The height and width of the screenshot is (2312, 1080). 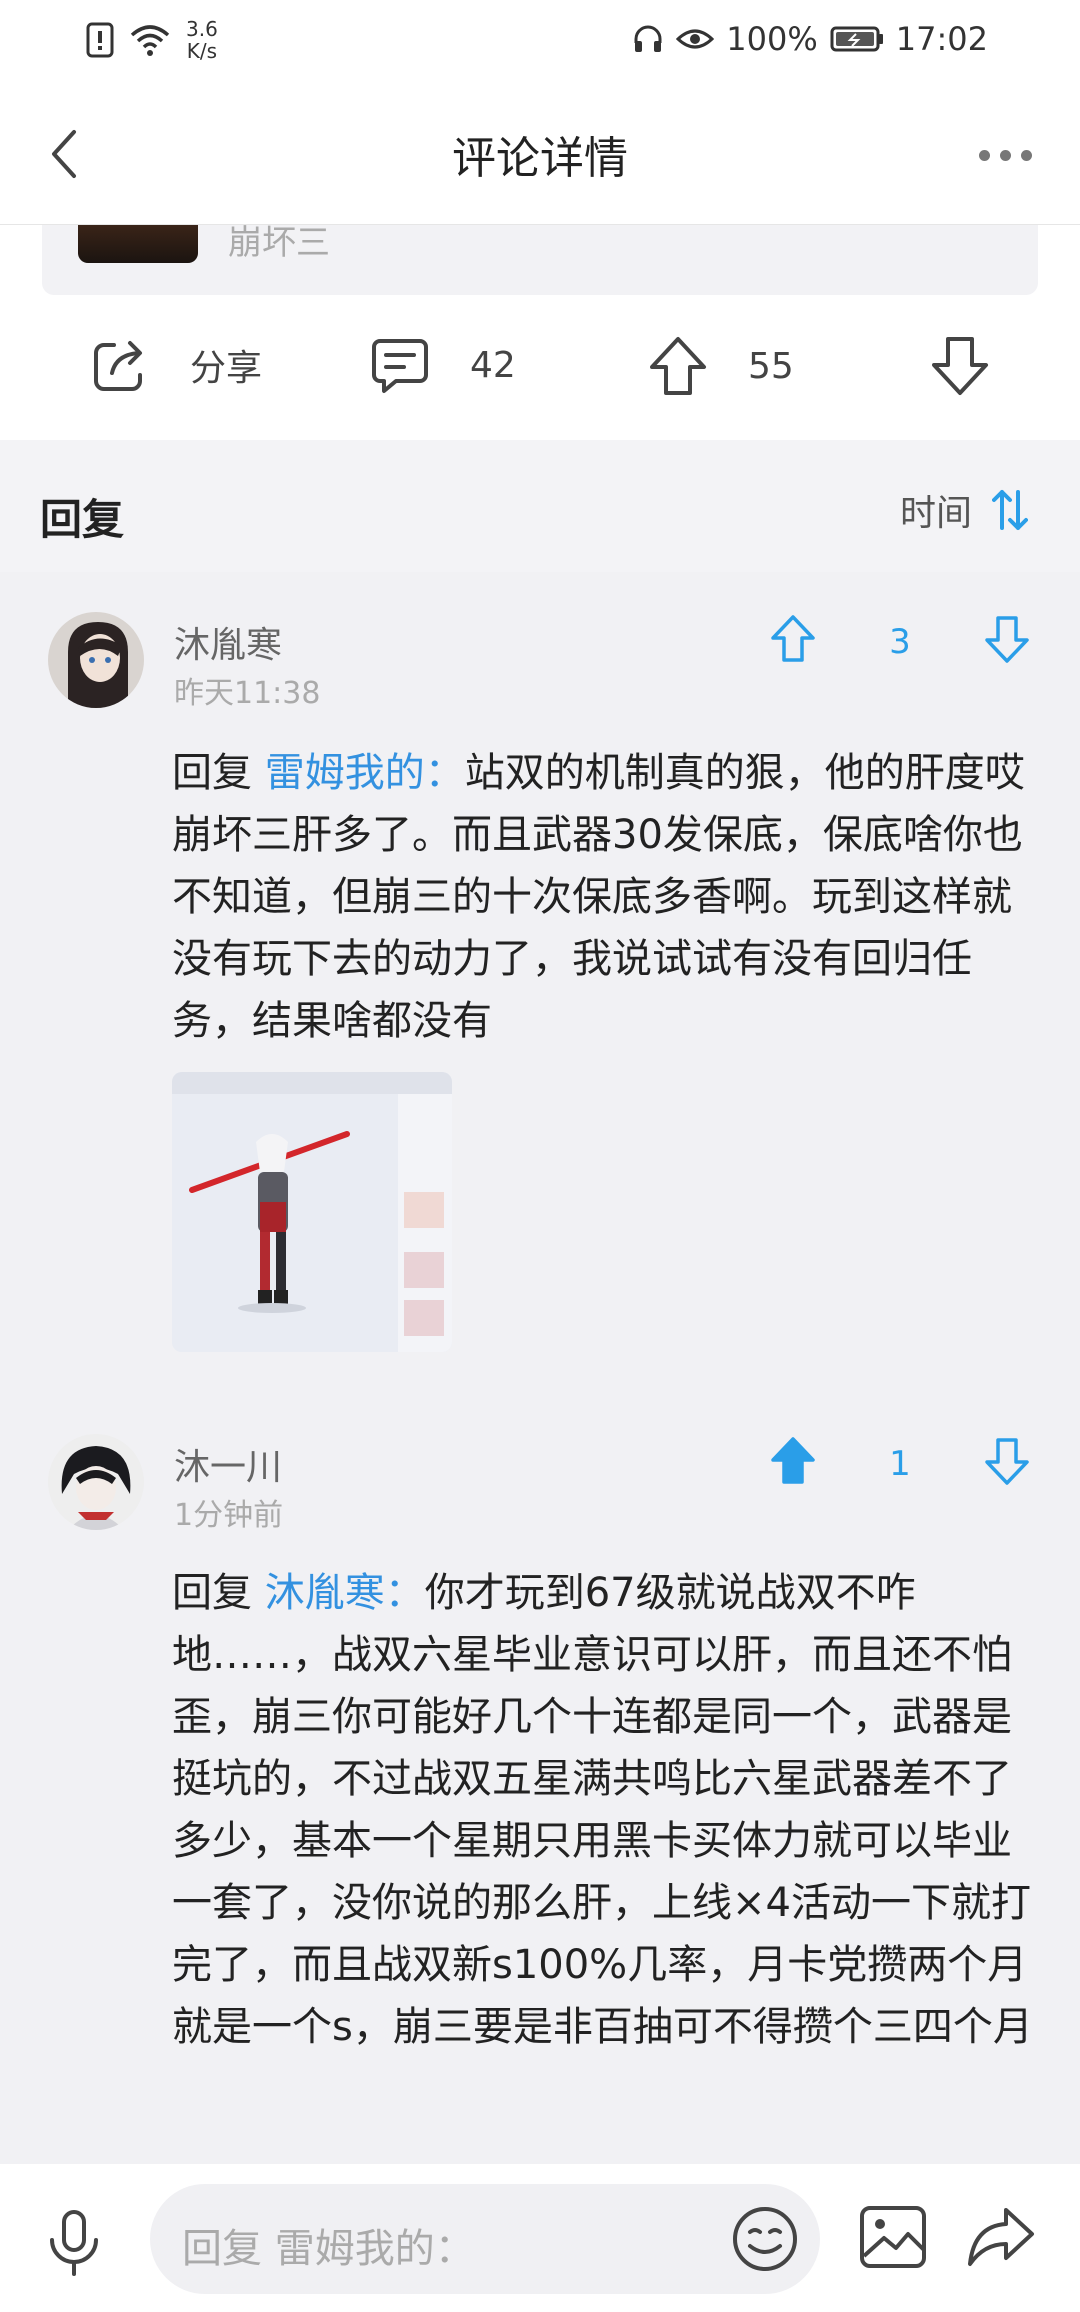 I want to click on bottom-reply-bar: 回复 雷姆我的：, so click(x=540, y=2238).